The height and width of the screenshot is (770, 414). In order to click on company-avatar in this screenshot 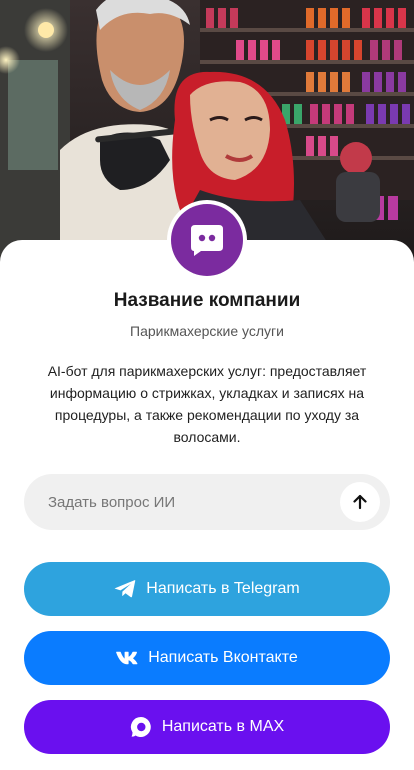, I will do `click(207, 240)`.